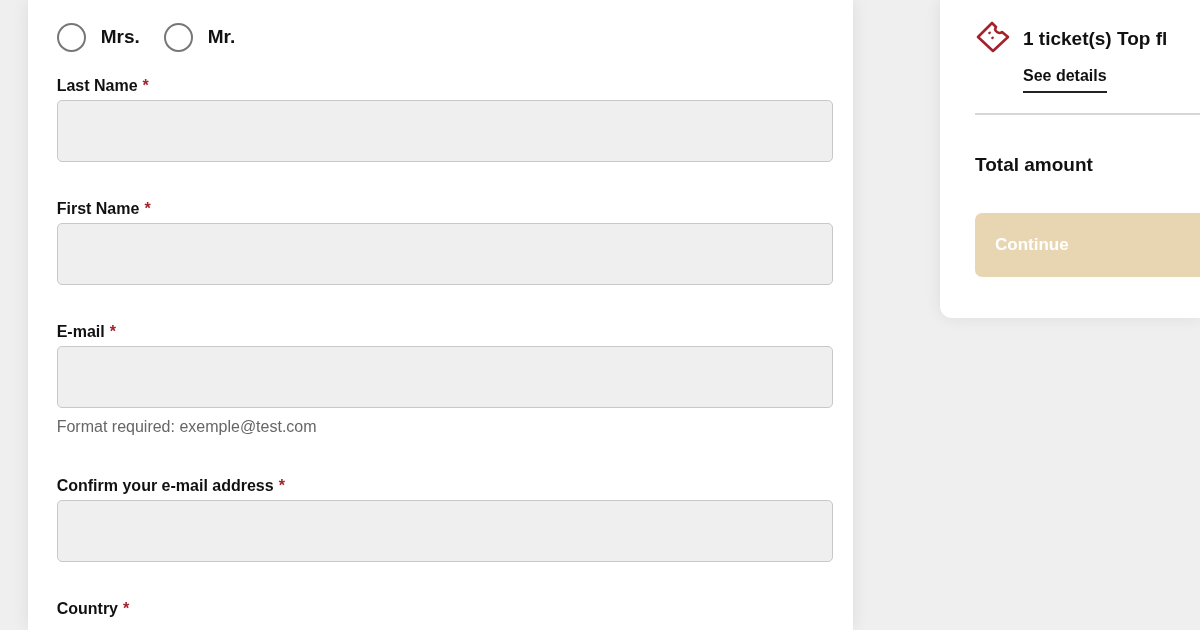 The image size is (1200, 630). I want to click on field-hint: Format required: exemple@test.com, so click(187, 427).